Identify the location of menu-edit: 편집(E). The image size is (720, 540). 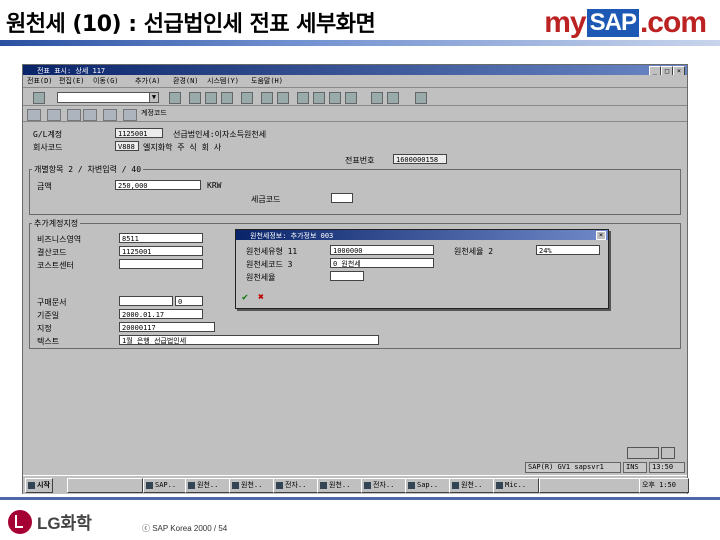
(72, 81).